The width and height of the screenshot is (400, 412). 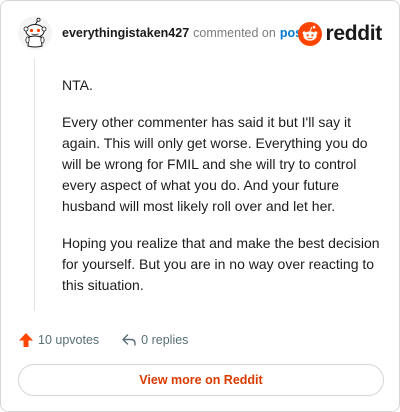 What do you see at coordinates (77, 85) in the screenshot?
I see `comment-paragraph: NTA.` at bounding box center [77, 85].